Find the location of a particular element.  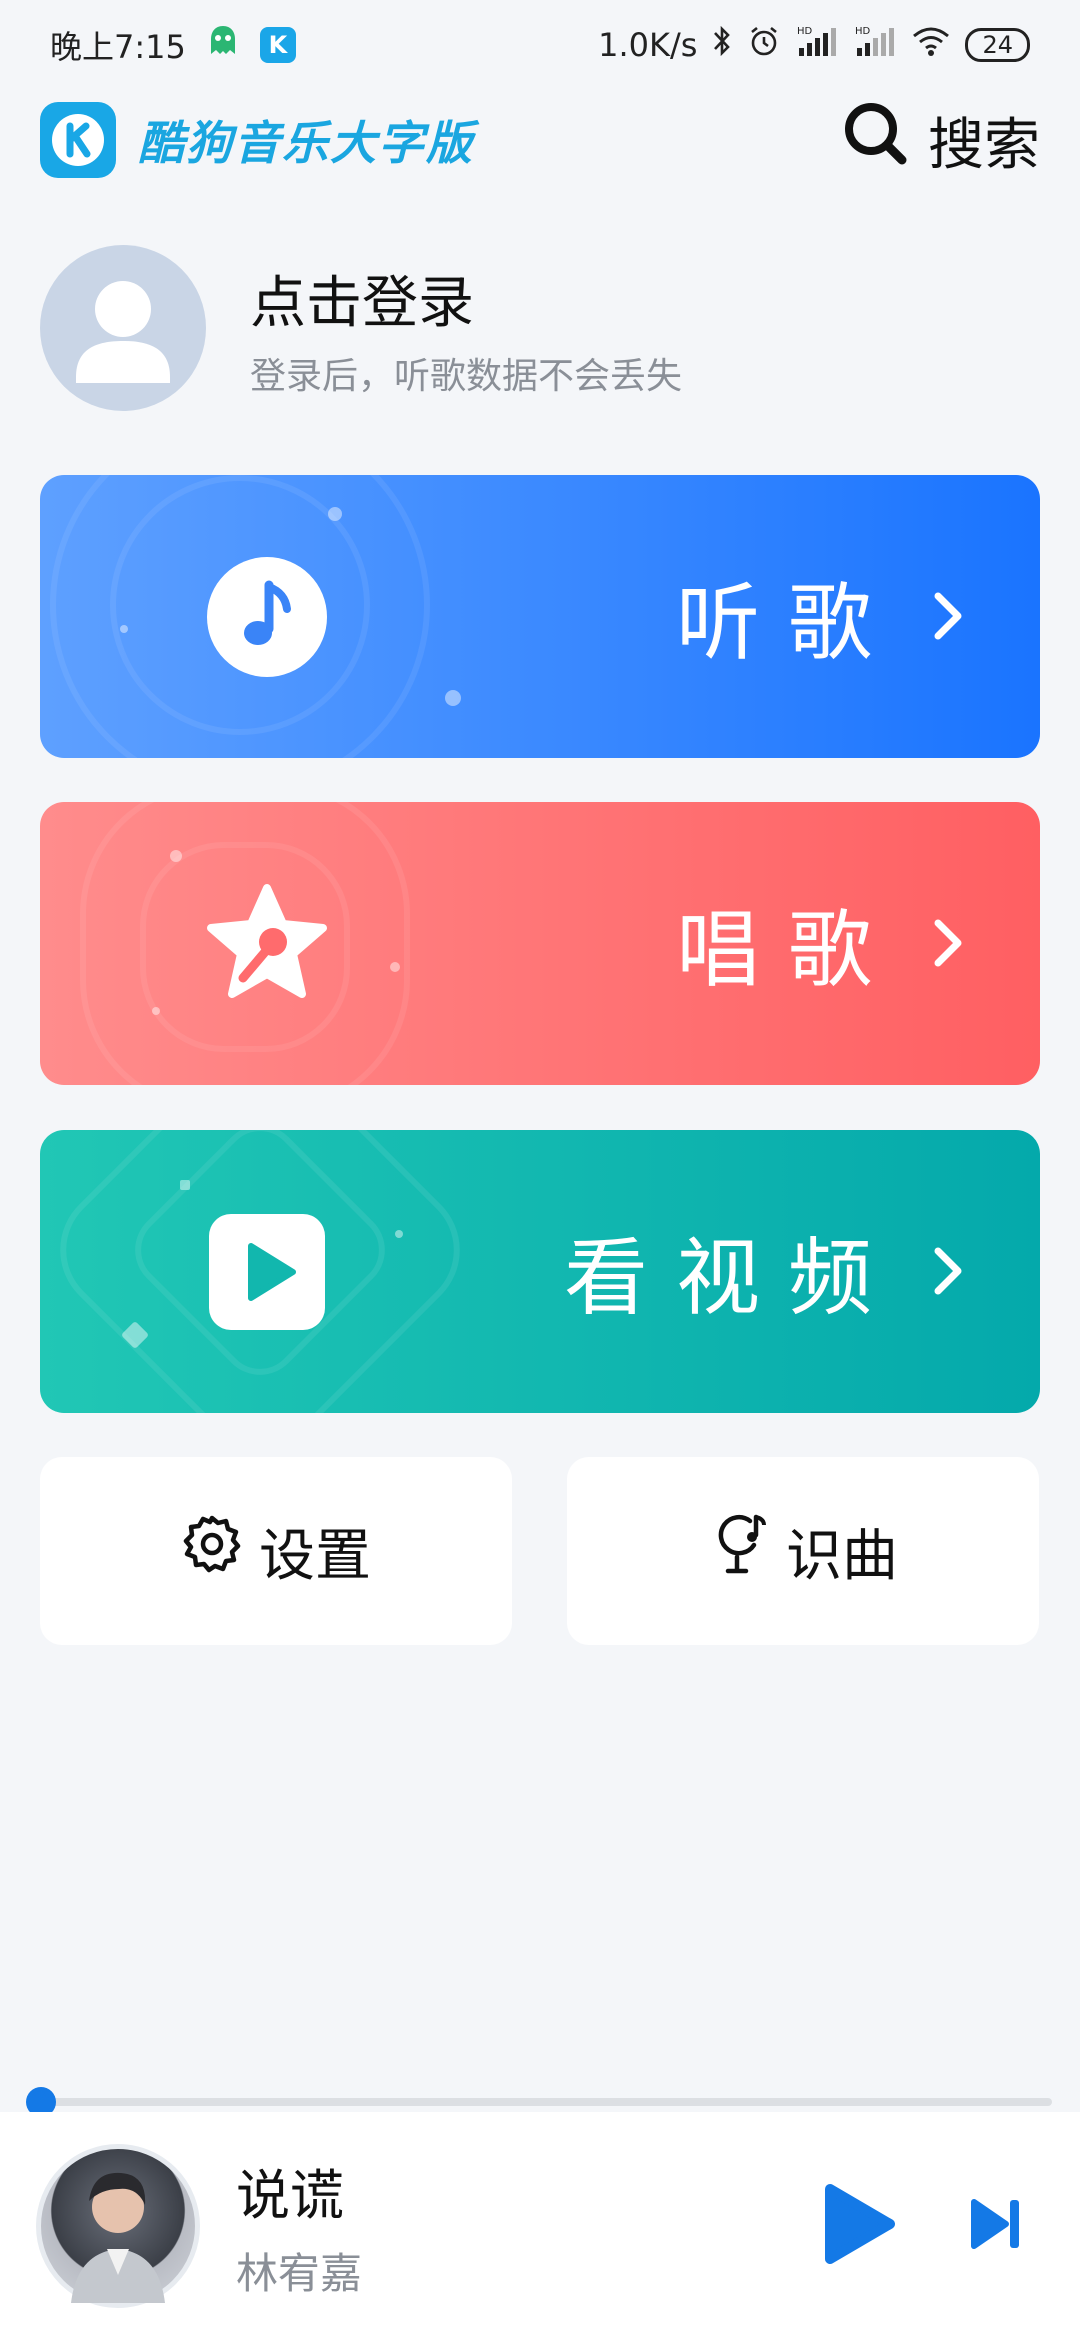

app-title: 酷狗音乐大字版 is located at coordinates (306, 143).